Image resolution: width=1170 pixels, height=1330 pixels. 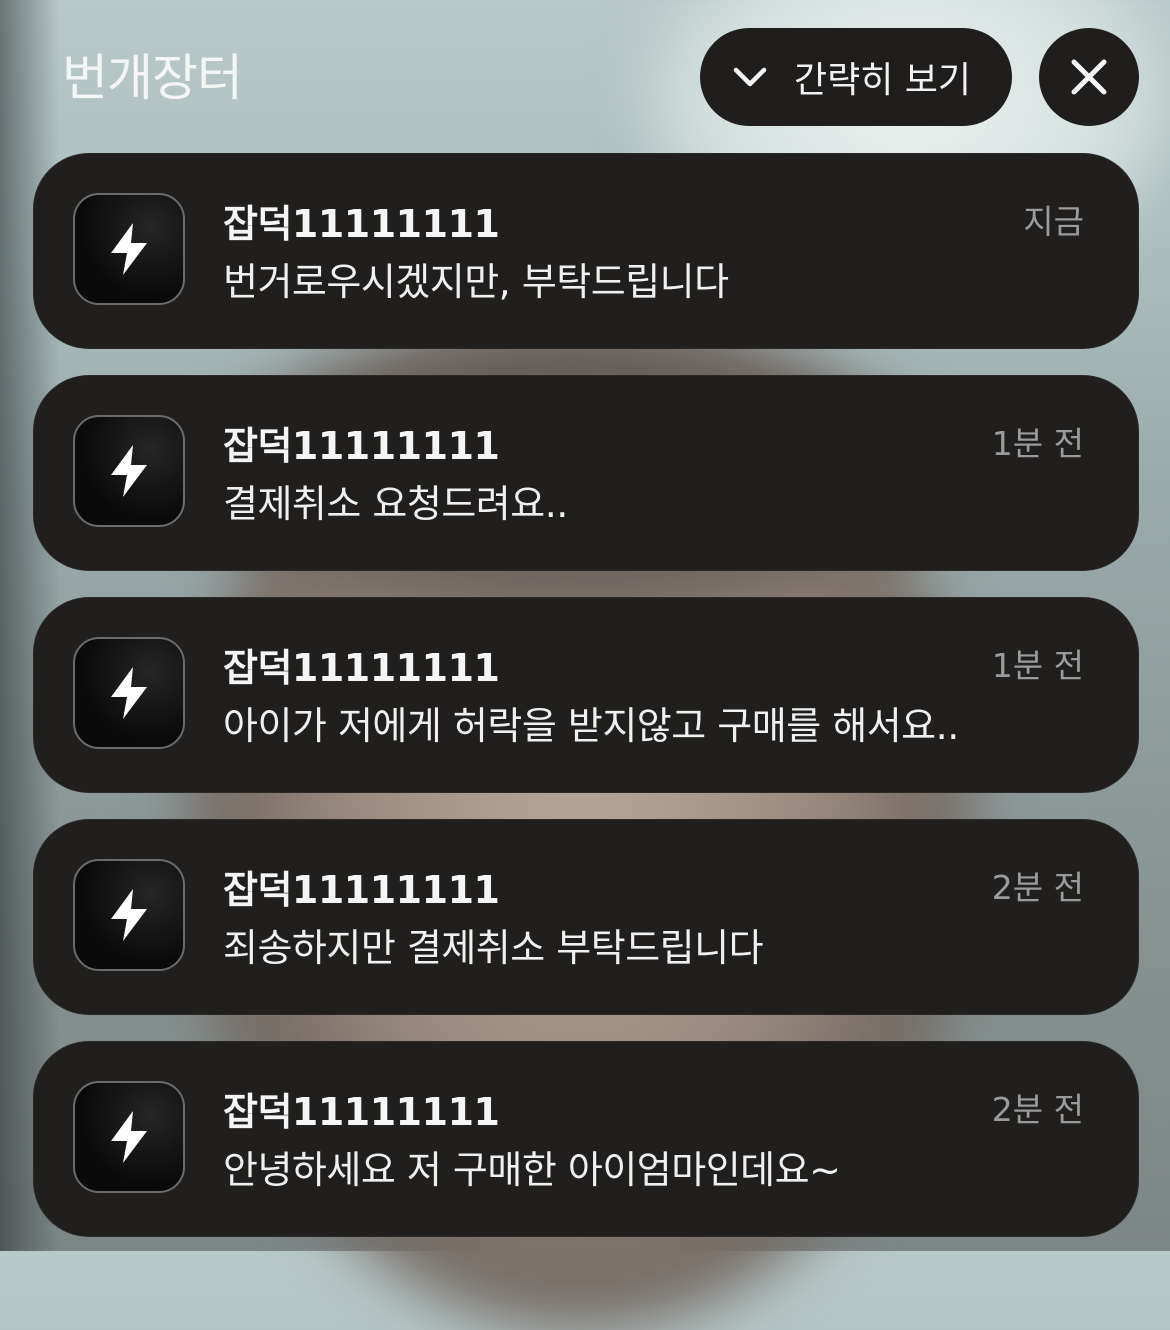 What do you see at coordinates (395, 504) in the screenshot?
I see `notification-message: 결제취소 요청드려요..` at bounding box center [395, 504].